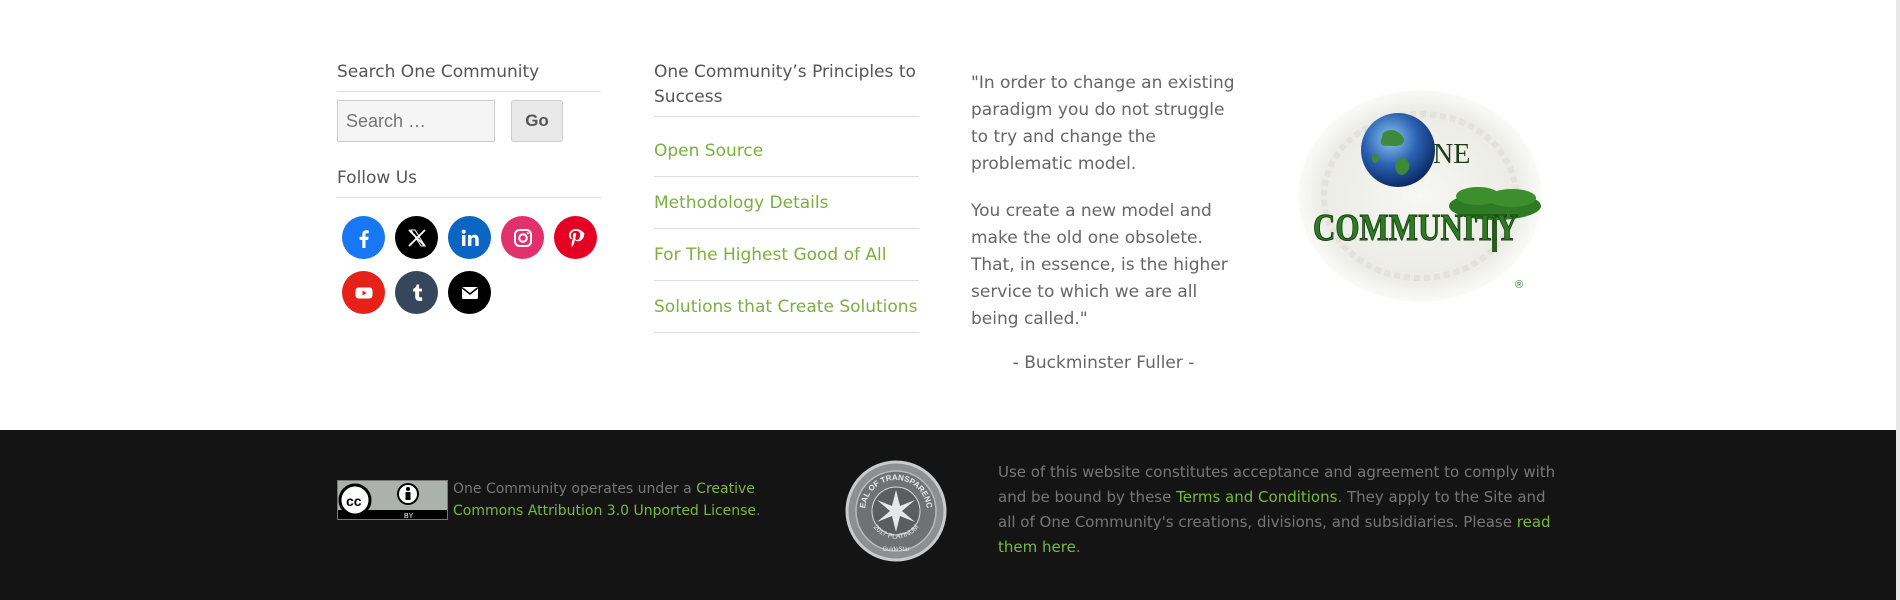 Image resolution: width=1900 pixels, height=600 pixels. Describe the element at coordinates (1256, 497) in the screenshot. I see `terms-link: Terms and Conditions` at that location.